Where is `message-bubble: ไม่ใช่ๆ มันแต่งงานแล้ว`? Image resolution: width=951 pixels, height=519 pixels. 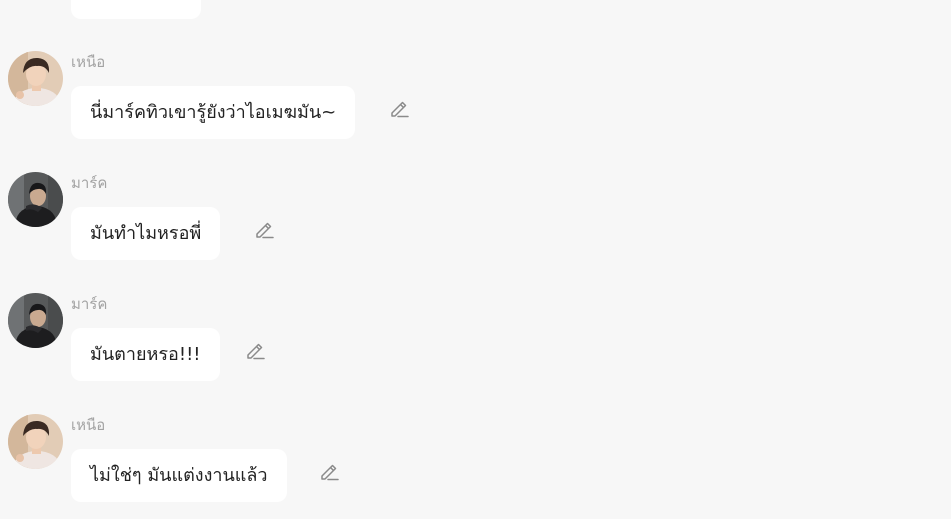 message-bubble: ไม่ใช่ๆ มันแต่งงานแล้ว is located at coordinates (179, 475).